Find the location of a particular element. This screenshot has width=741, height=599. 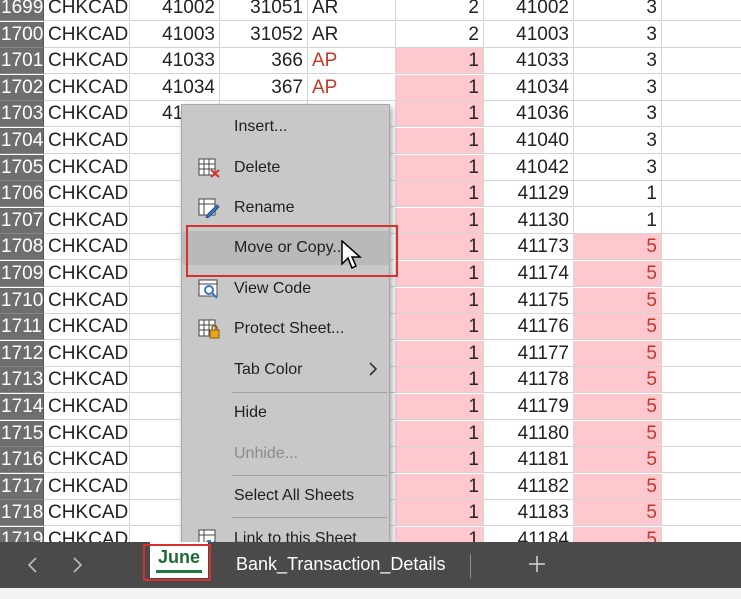

row-header: 1709 is located at coordinates (22, 274).